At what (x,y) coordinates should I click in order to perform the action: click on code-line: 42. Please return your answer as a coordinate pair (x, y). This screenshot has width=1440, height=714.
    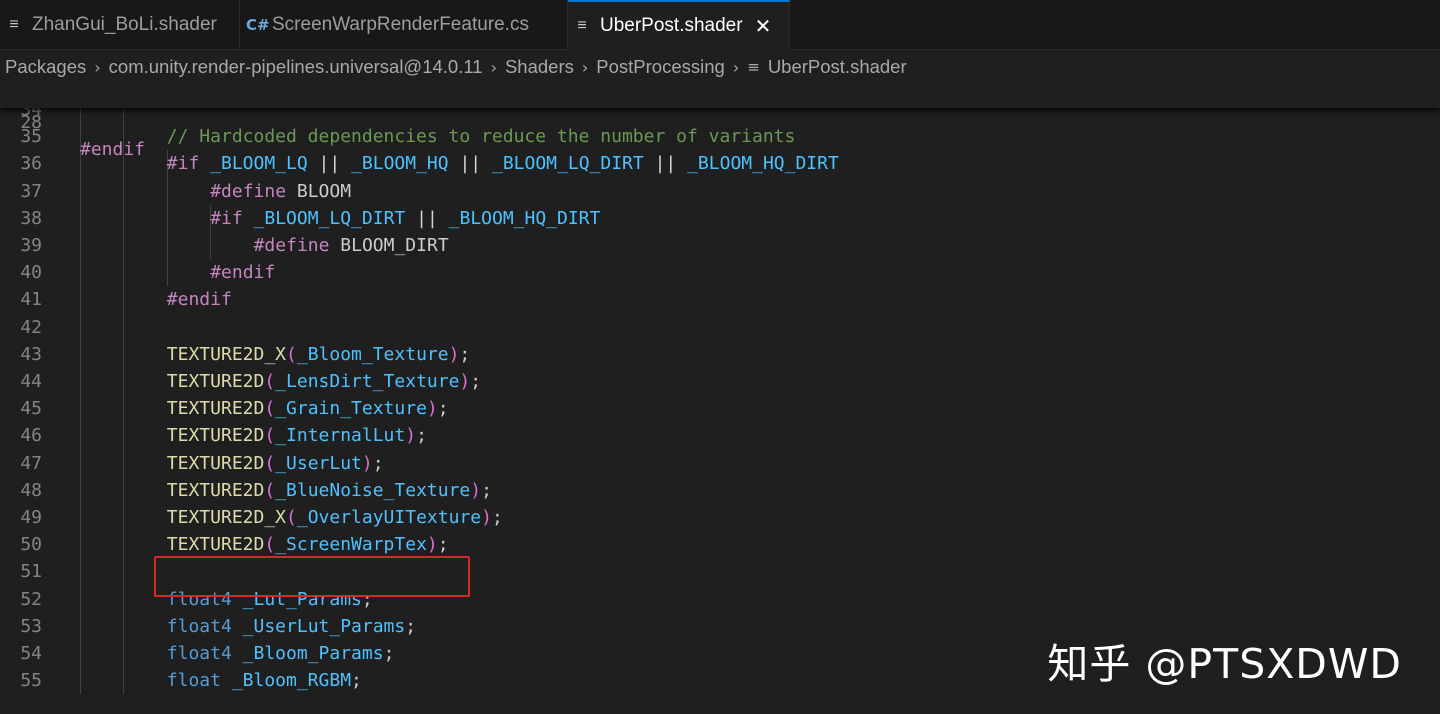
    Looking at the image, I should click on (720, 327).